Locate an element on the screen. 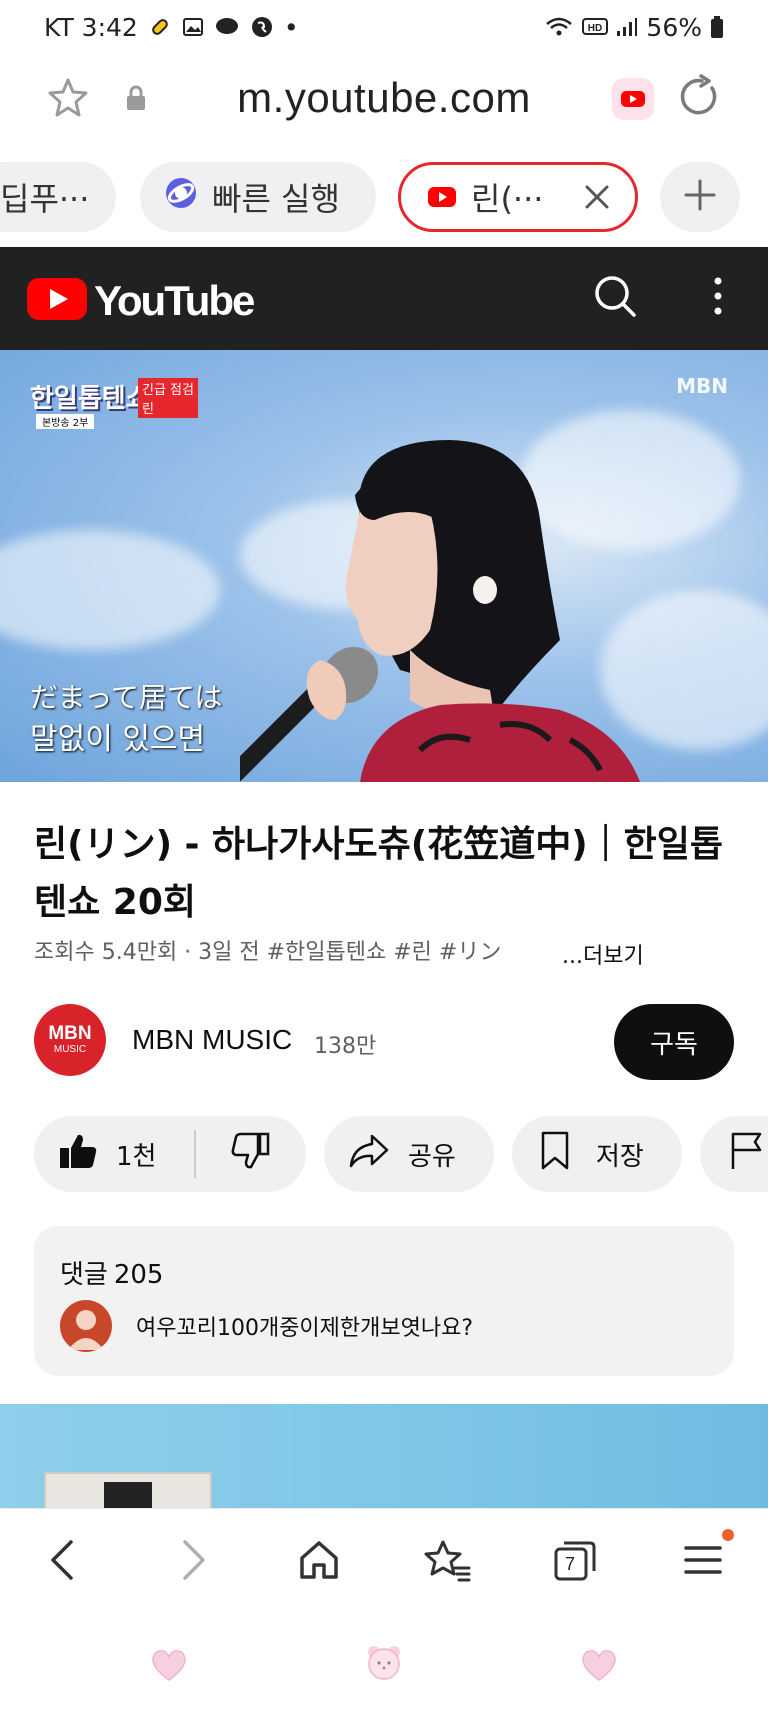  plus-icon is located at coordinates (700, 197).